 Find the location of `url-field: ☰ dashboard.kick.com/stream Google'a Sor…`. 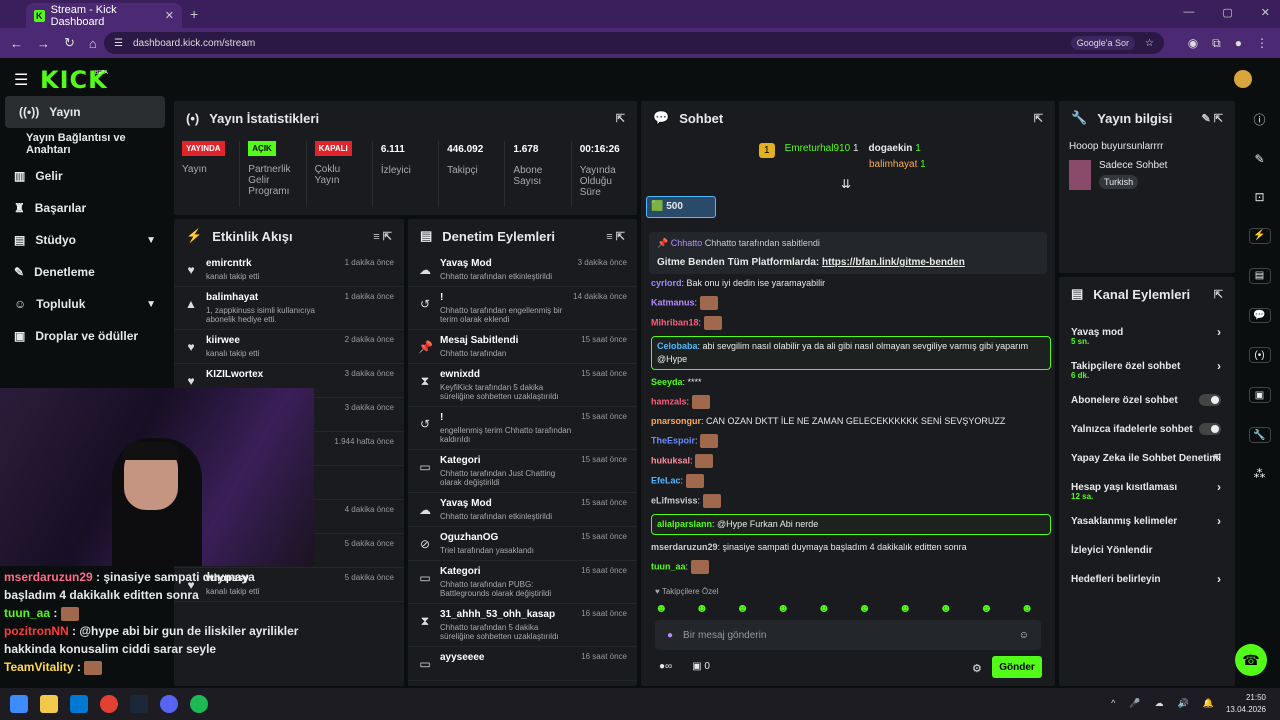

url-field: ☰ dashboard.kick.com/stream Google'a Sor… is located at coordinates (634, 43).